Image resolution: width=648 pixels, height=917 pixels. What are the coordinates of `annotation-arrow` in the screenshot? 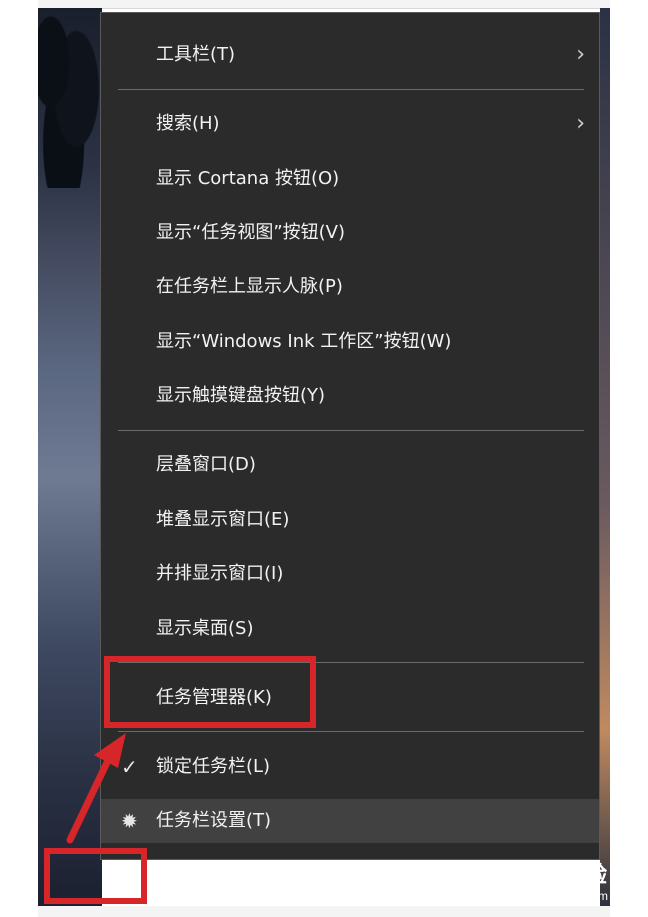 It's located at (96, 788).